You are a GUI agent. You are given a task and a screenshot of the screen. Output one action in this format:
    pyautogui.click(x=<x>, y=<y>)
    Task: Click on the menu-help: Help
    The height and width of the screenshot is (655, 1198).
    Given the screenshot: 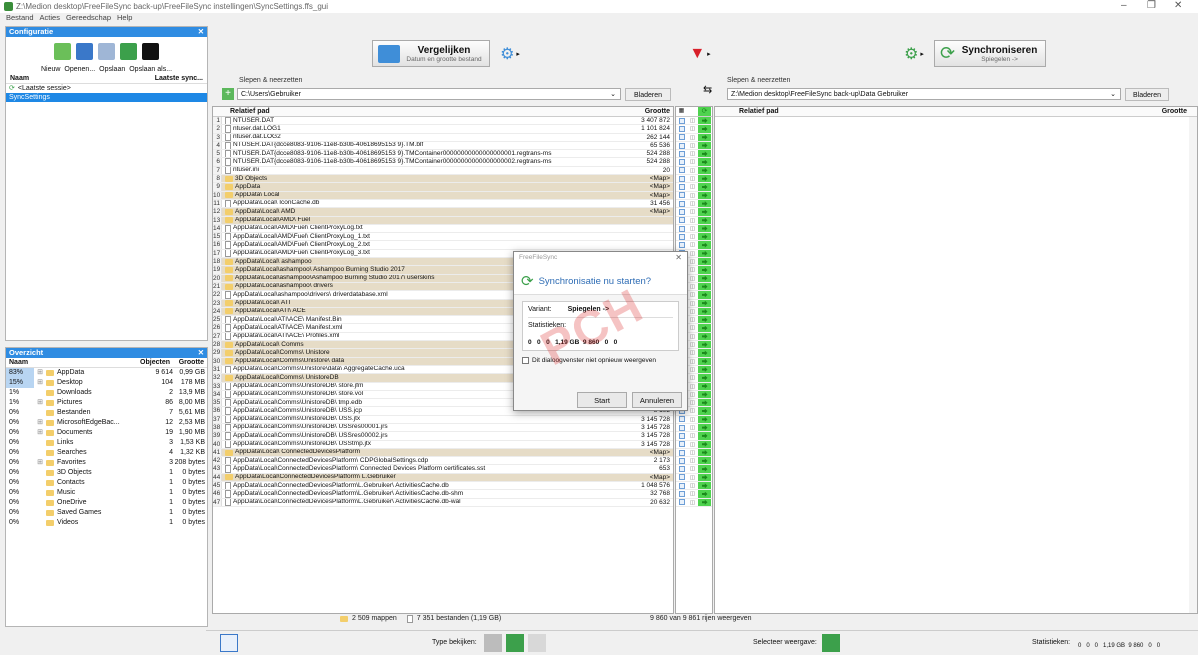 What is the action you would take?
    pyautogui.click(x=124, y=18)
    